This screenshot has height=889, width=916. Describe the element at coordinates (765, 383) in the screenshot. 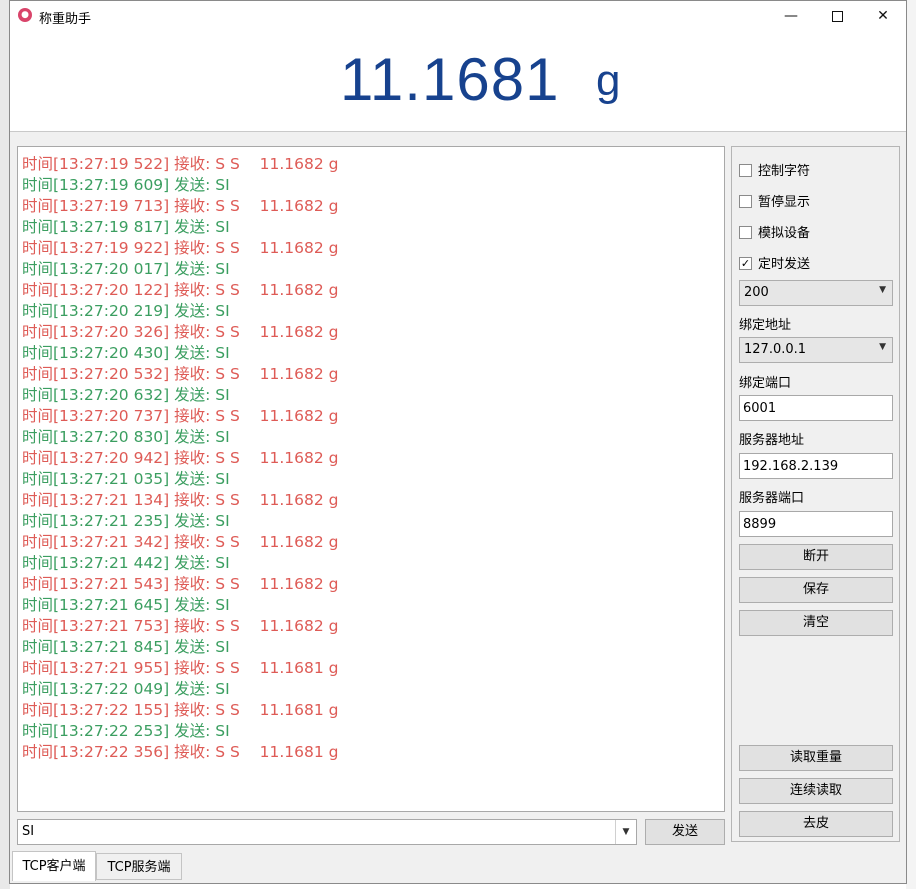

I see `bind-port-label: 绑定端口` at that location.